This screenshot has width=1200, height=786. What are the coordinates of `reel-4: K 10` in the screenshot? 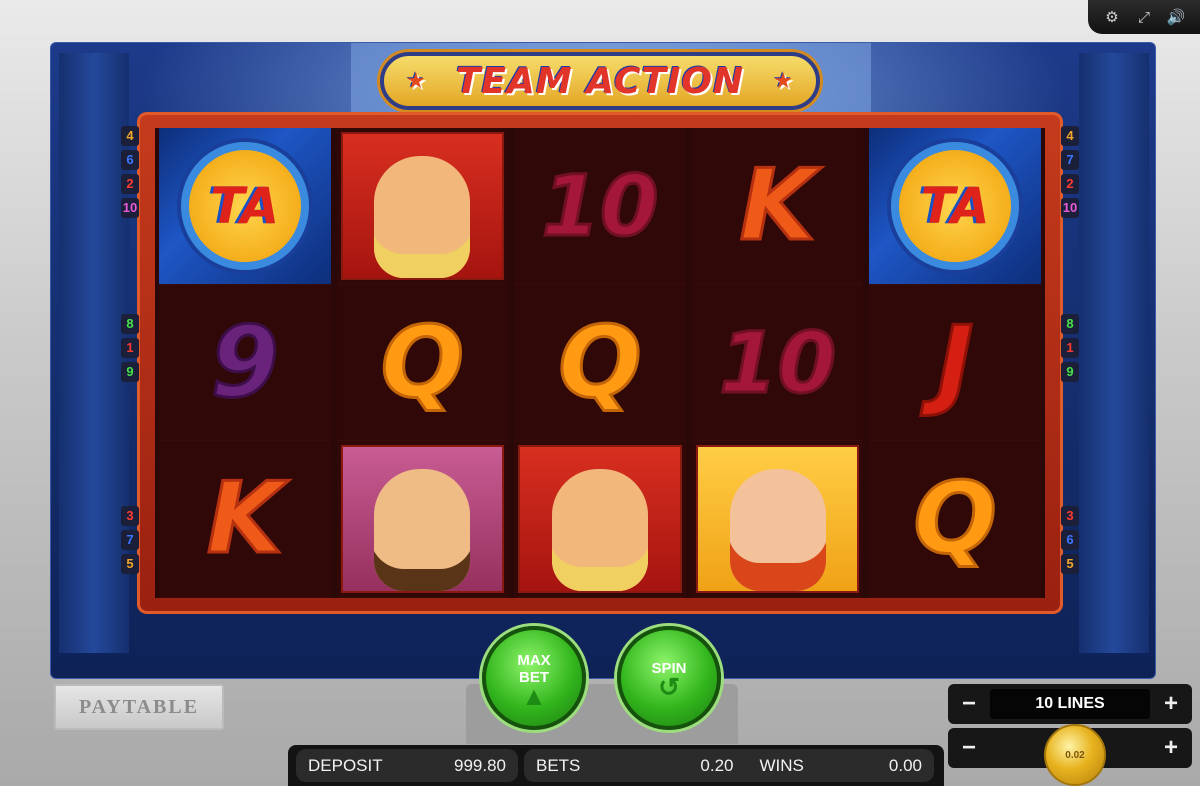 It's located at (777, 363).